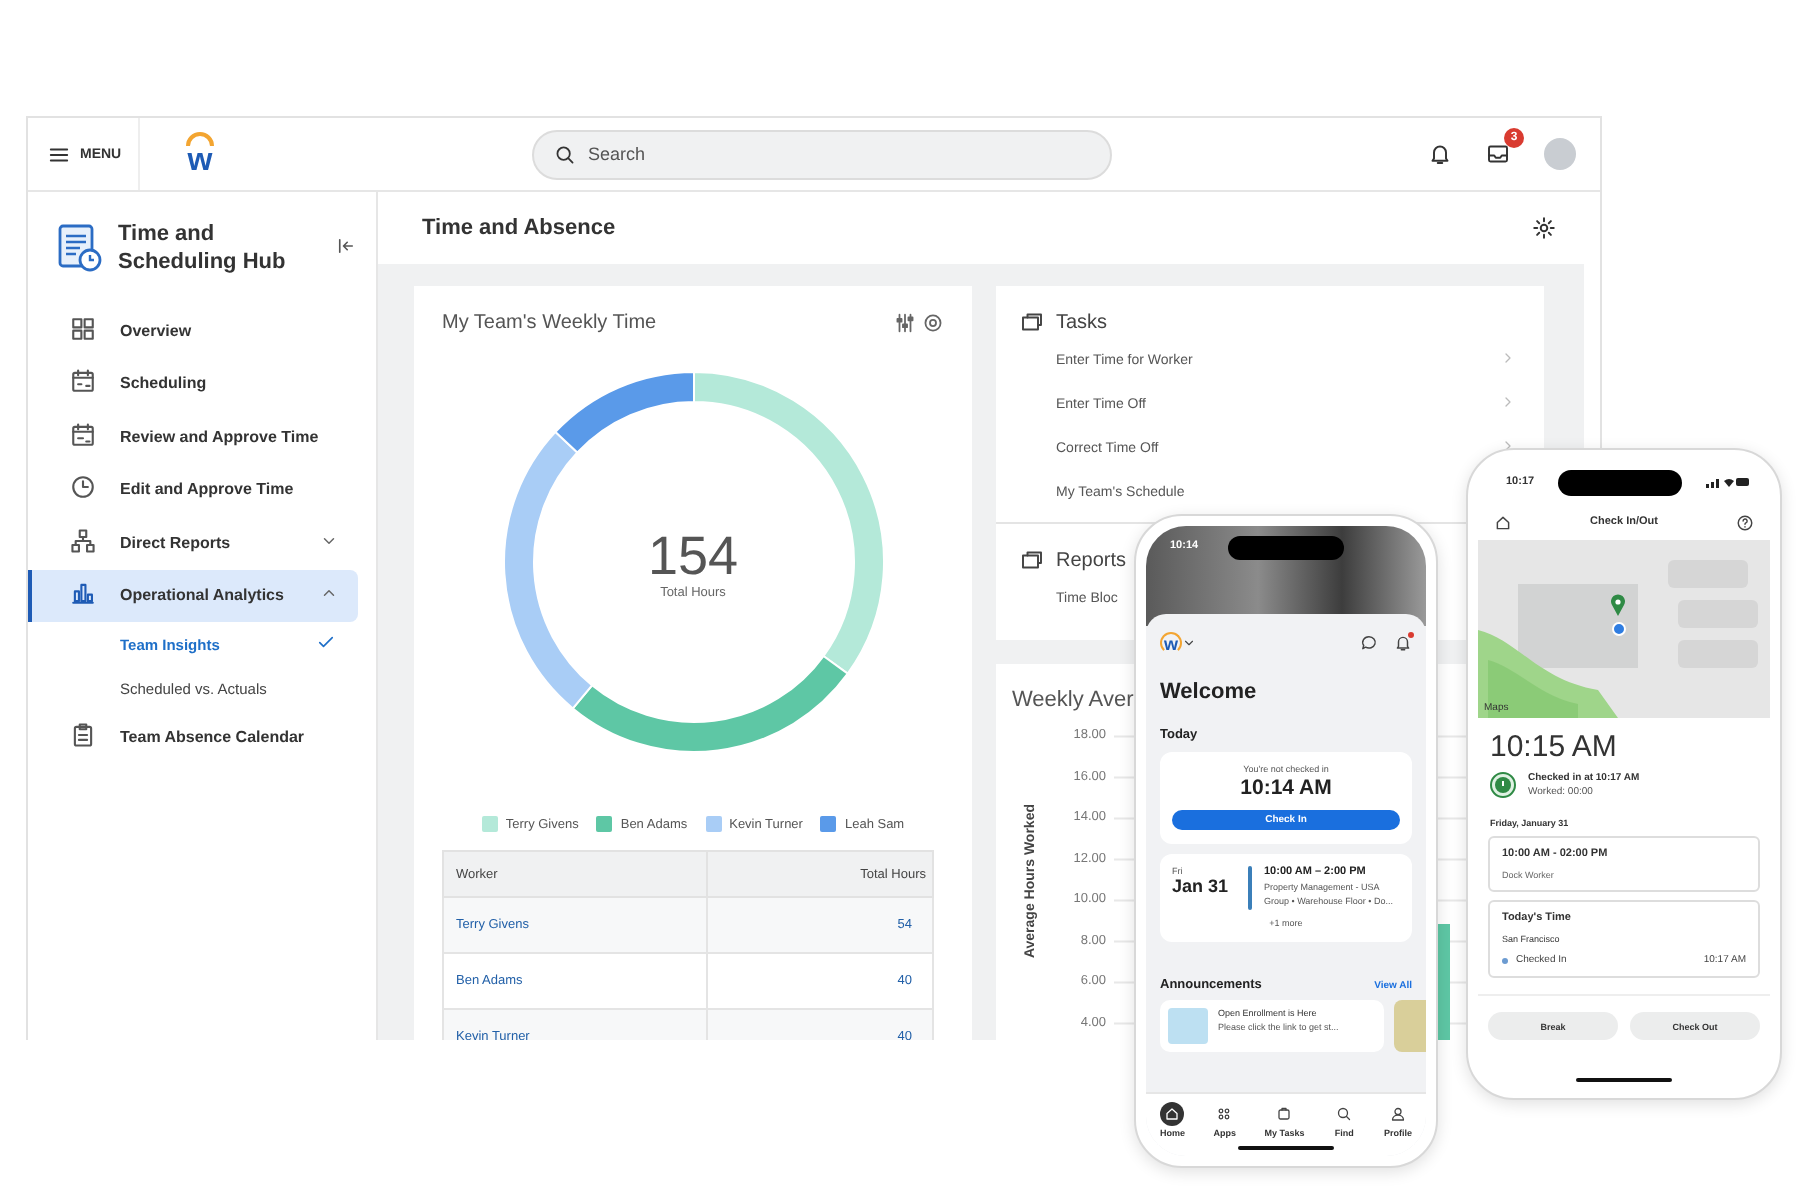 This screenshot has width=1800, height=1200. I want to click on sidebar-item: Operational Analytics, so click(193, 595).